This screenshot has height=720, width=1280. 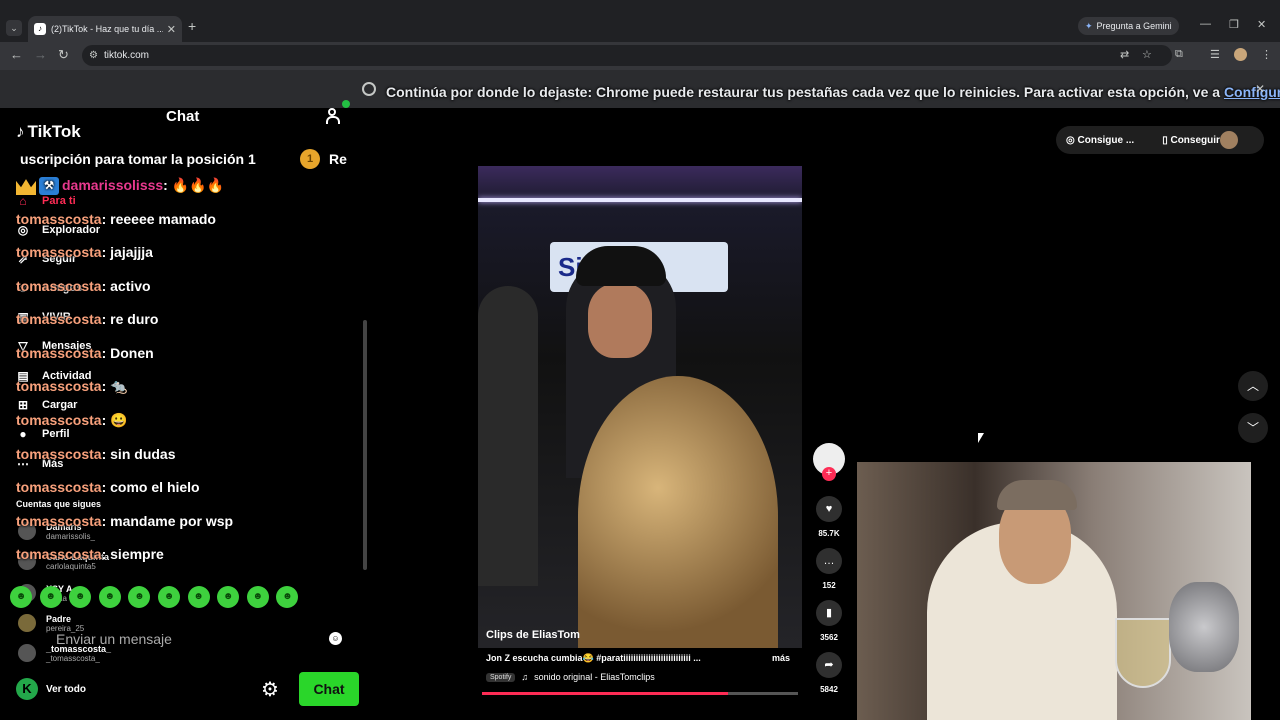 What do you see at coordinates (83, 286) in the screenshot?
I see `chat-message: tomasscosta: activo` at bounding box center [83, 286].